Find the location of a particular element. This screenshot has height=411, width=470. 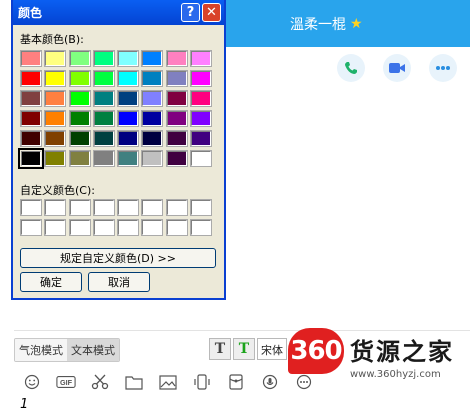

image-button is located at coordinates (168, 382).